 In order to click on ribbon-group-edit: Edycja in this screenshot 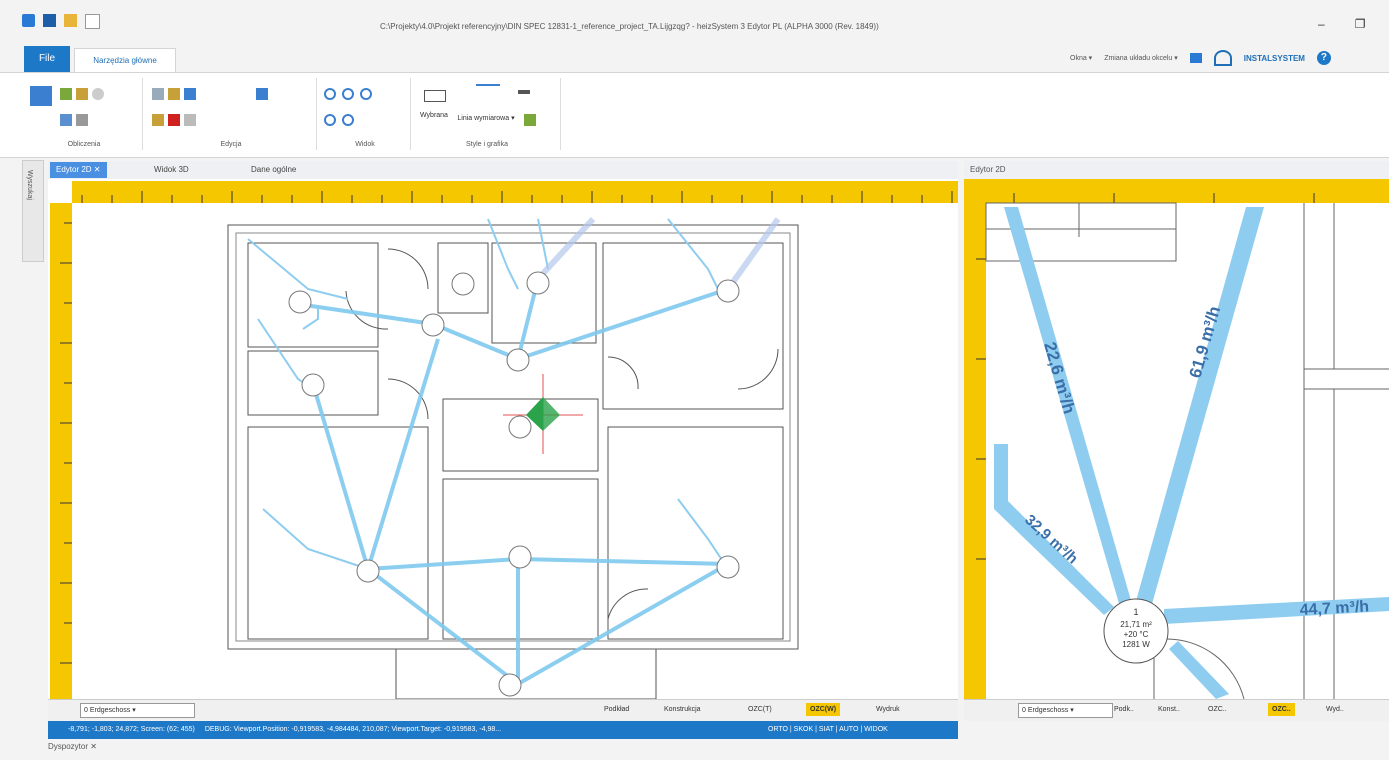, I will do `click(231, 114)`.